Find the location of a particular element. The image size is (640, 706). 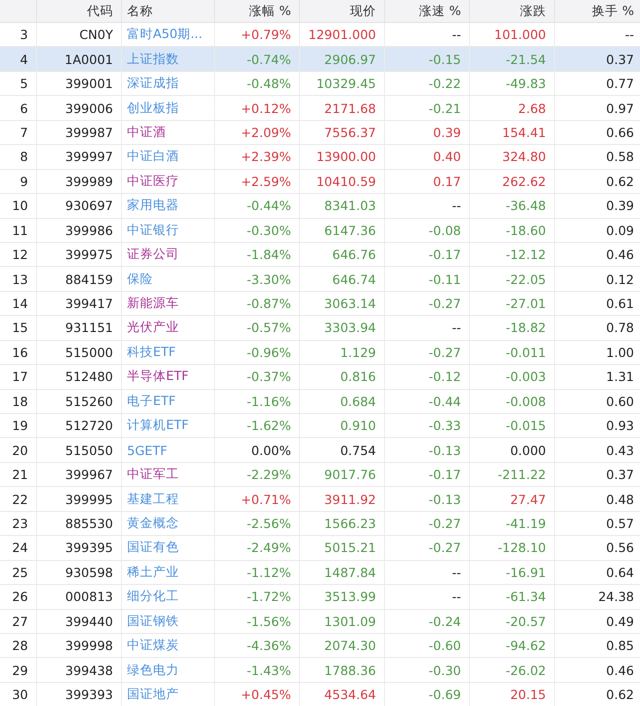

table-cell: -16.91 is located at coordinates (526, 572).